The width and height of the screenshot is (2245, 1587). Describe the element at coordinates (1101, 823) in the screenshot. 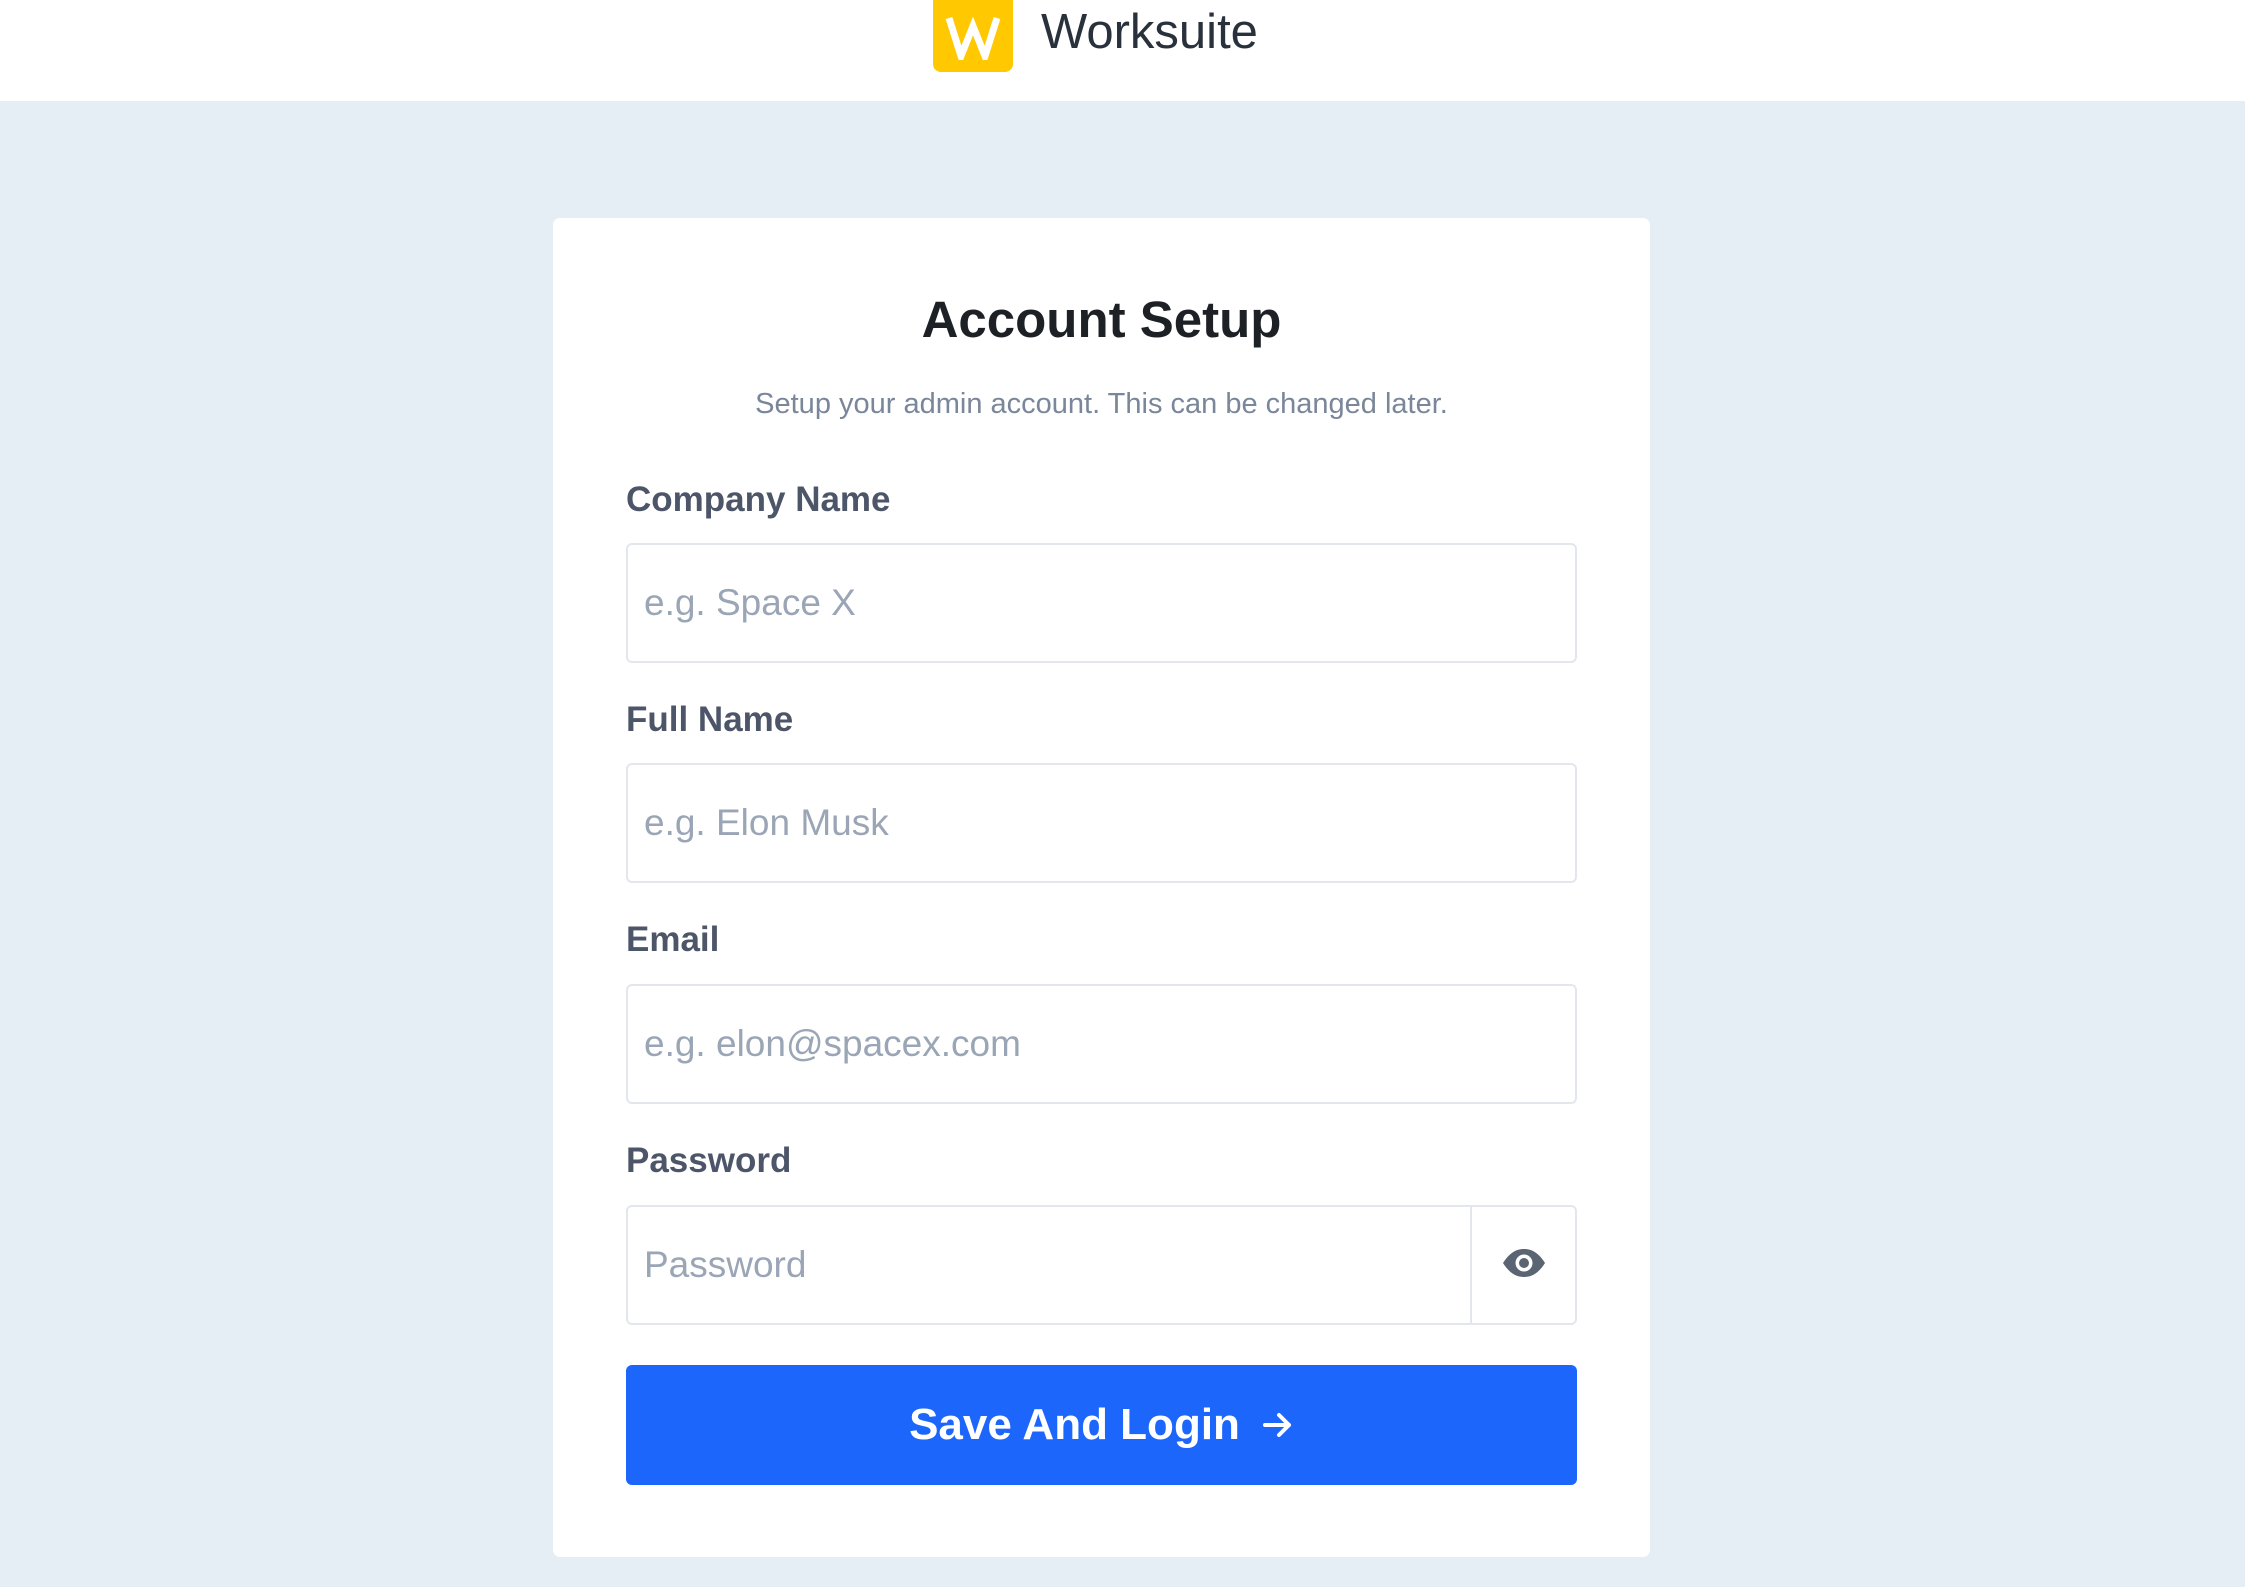

I see `full-name-input` at that location.